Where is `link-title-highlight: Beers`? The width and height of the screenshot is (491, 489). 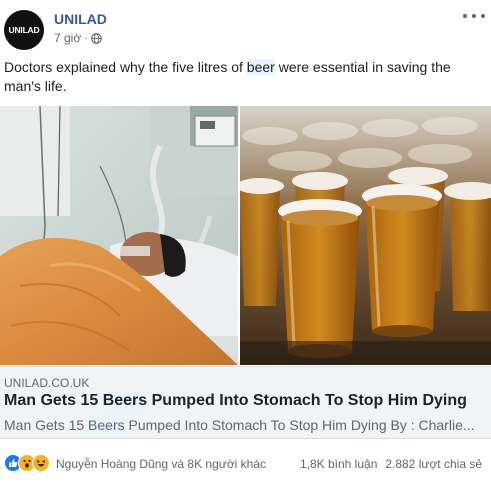
link-title-highlight: Beers is located at coordinates (125, 400).